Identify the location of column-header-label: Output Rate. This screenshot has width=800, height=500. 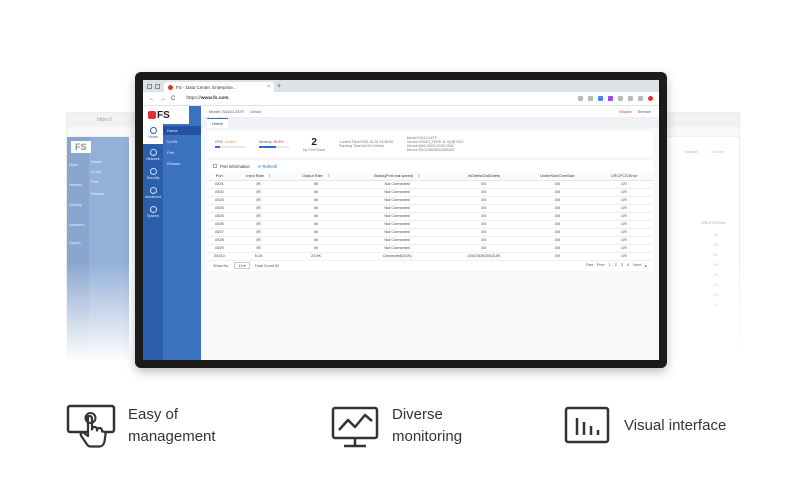
(312, 176).